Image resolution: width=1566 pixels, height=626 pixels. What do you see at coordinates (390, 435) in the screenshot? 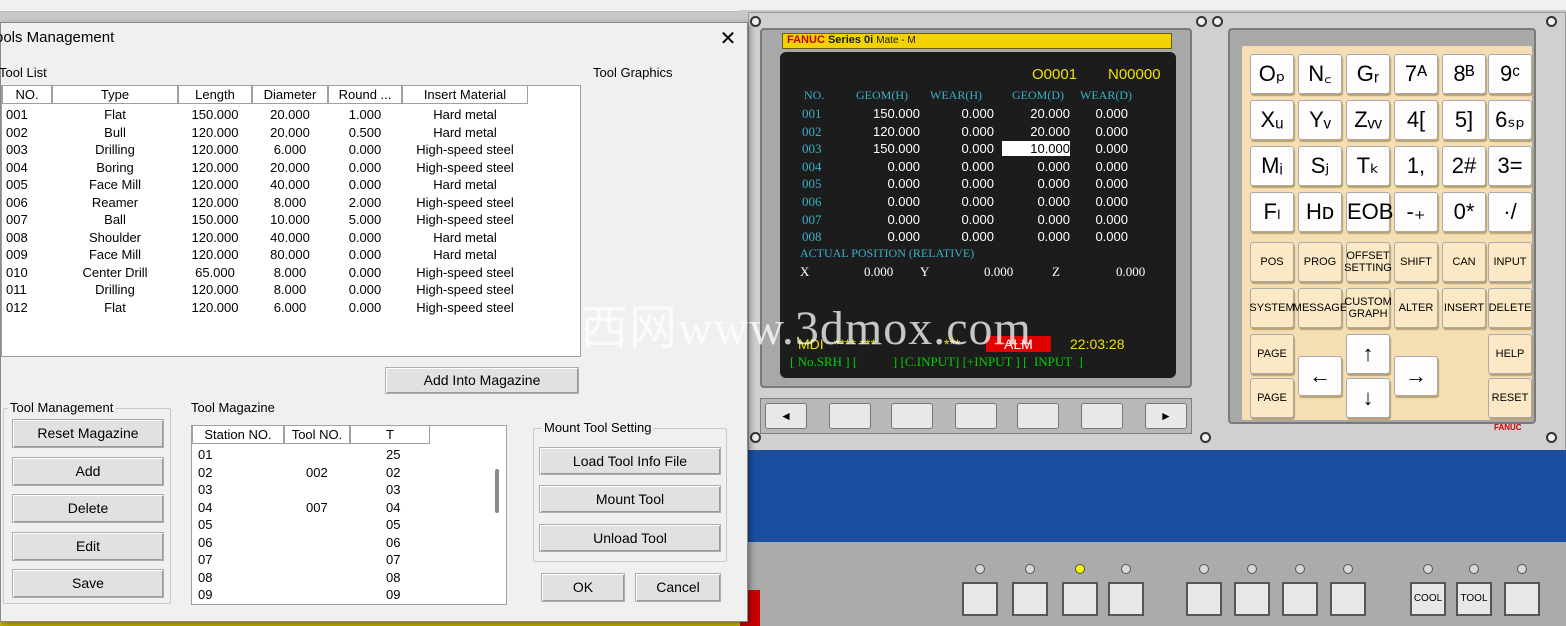
I see `col-header-t: T` at bounding box center [390, 435].